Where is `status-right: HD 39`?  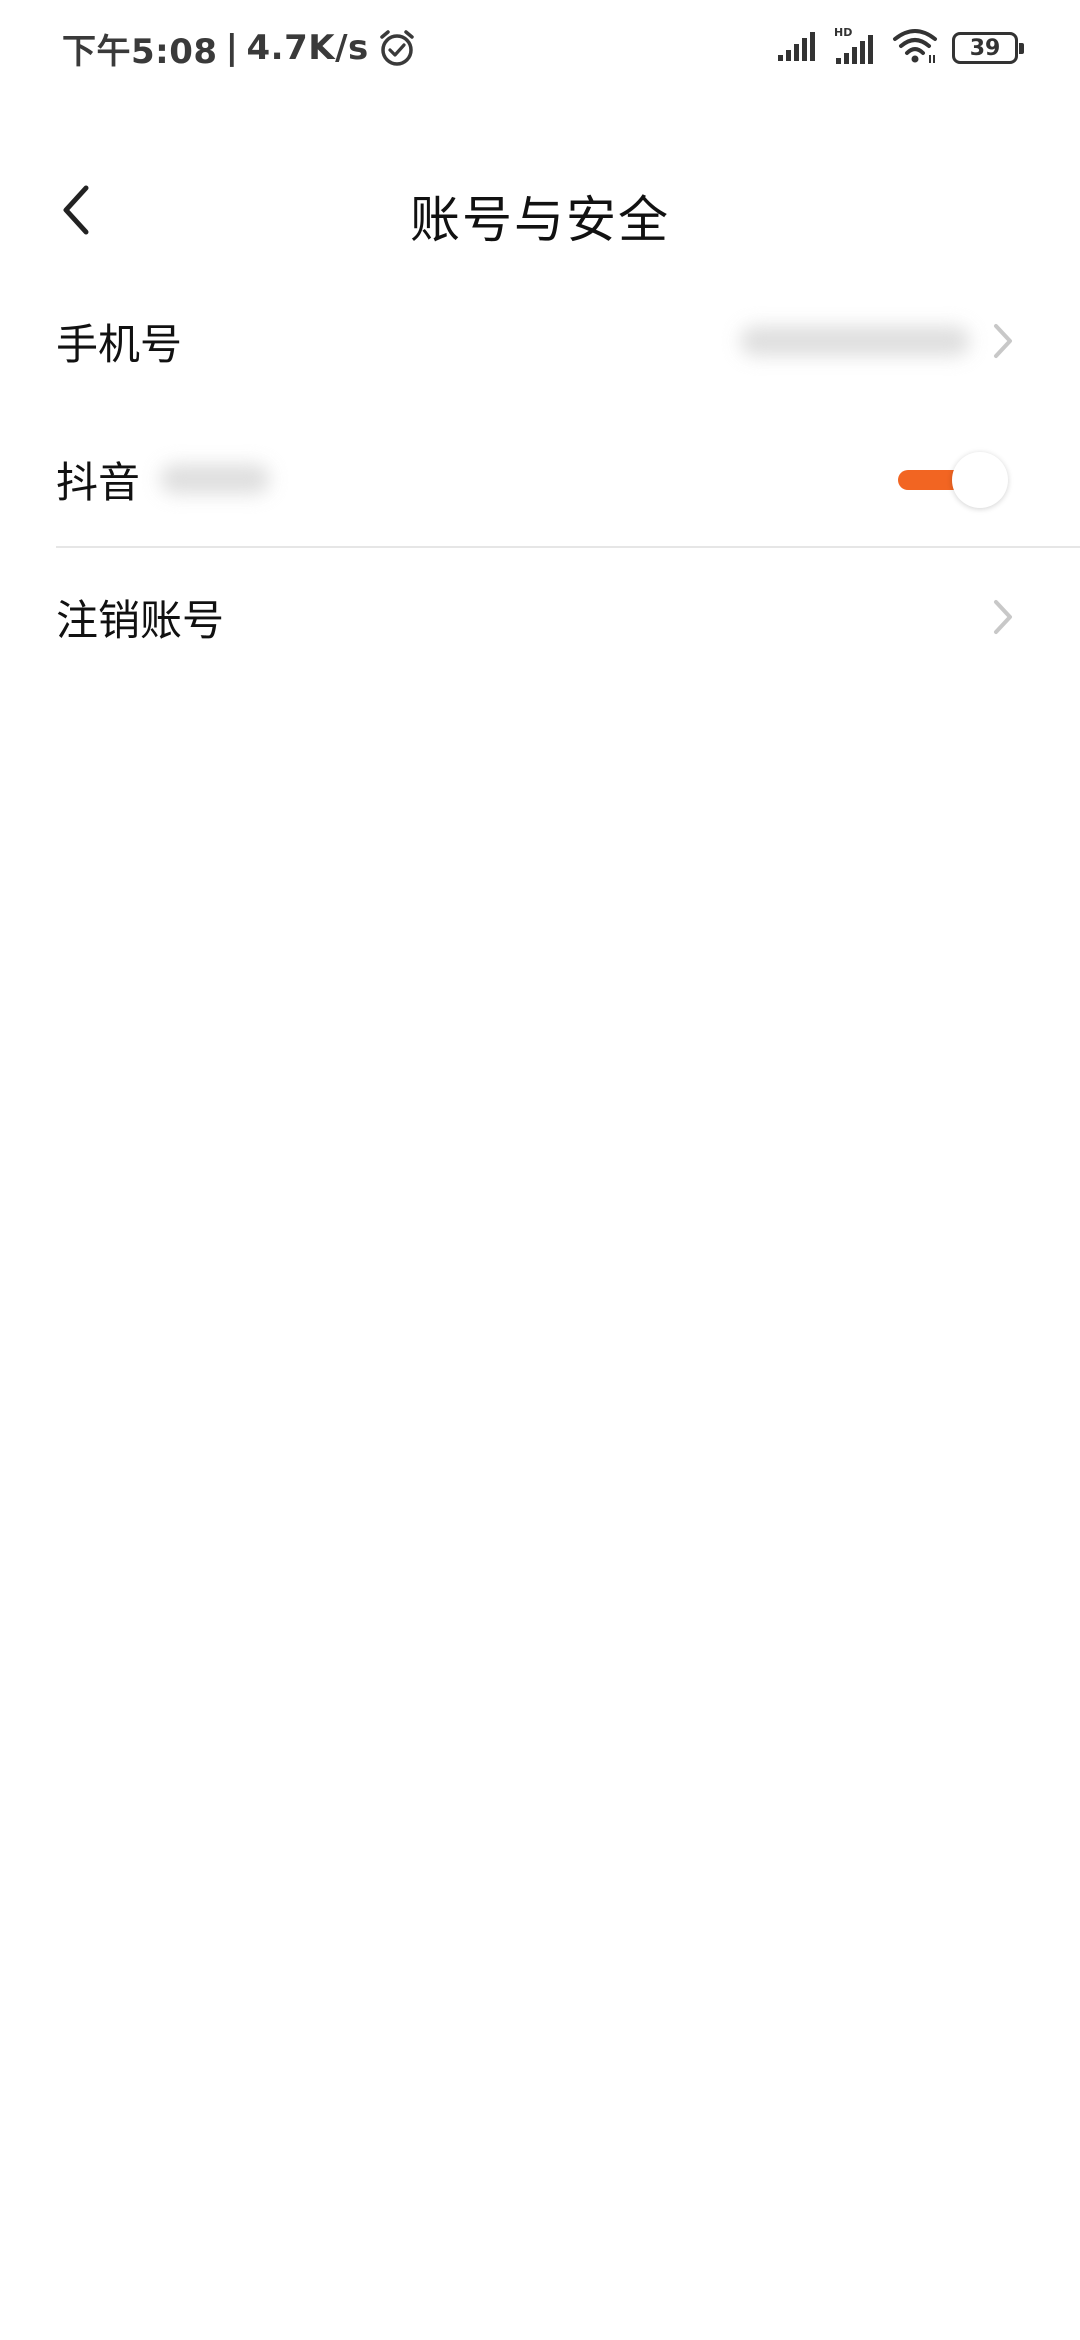 status-right: HD 39 is located at coordinates (900, 48).